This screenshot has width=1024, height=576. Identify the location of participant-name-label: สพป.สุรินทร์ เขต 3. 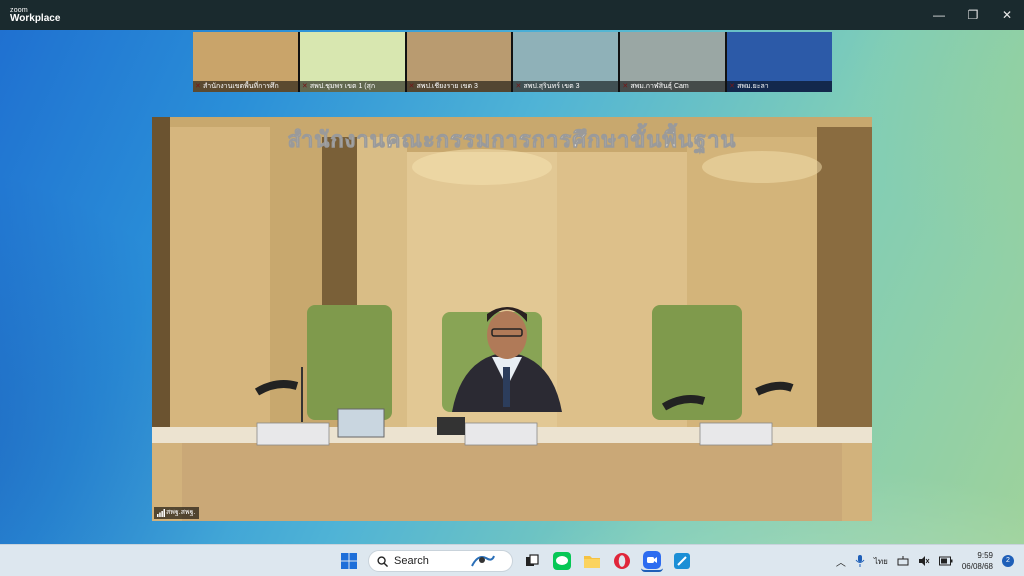
(566, 86).